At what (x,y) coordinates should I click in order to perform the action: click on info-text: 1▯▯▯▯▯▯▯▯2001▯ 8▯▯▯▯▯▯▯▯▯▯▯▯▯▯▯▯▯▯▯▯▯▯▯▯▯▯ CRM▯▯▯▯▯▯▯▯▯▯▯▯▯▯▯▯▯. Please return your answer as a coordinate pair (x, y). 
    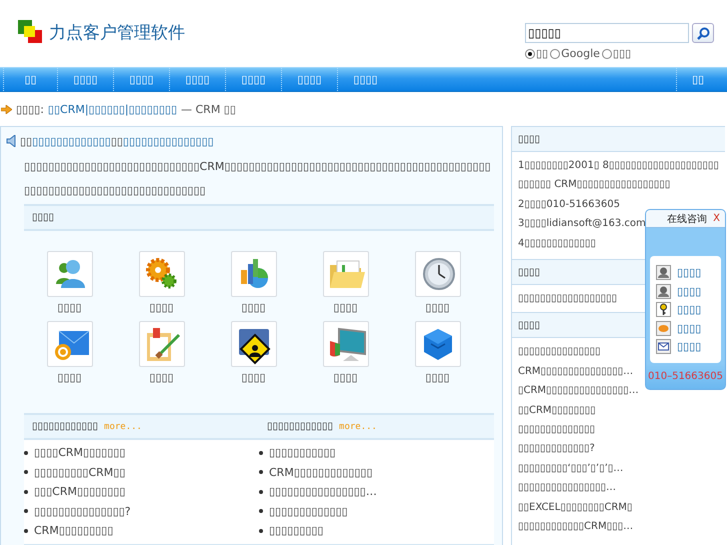
    Looking at the image, I should click on (619, 175).